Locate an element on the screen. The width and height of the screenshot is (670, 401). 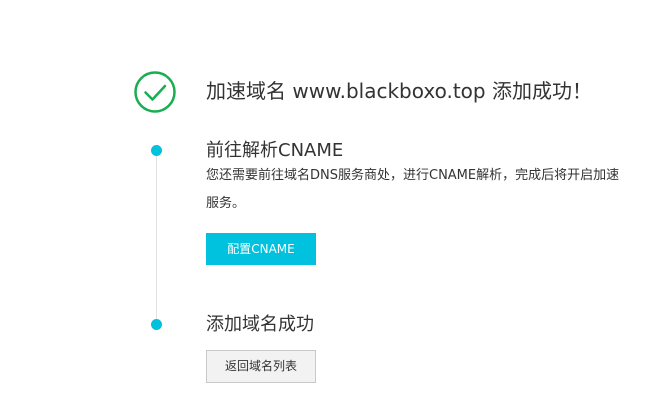
back-to-domain-list-button: 返回域名列表 is located at coordinates (261, 366).